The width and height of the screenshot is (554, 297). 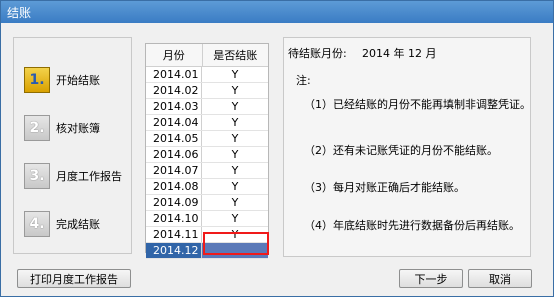 What do you see at coordinates (431, 278) in the screenshot?
I see `next-button: 下一步` at bounding box center [431, 278].